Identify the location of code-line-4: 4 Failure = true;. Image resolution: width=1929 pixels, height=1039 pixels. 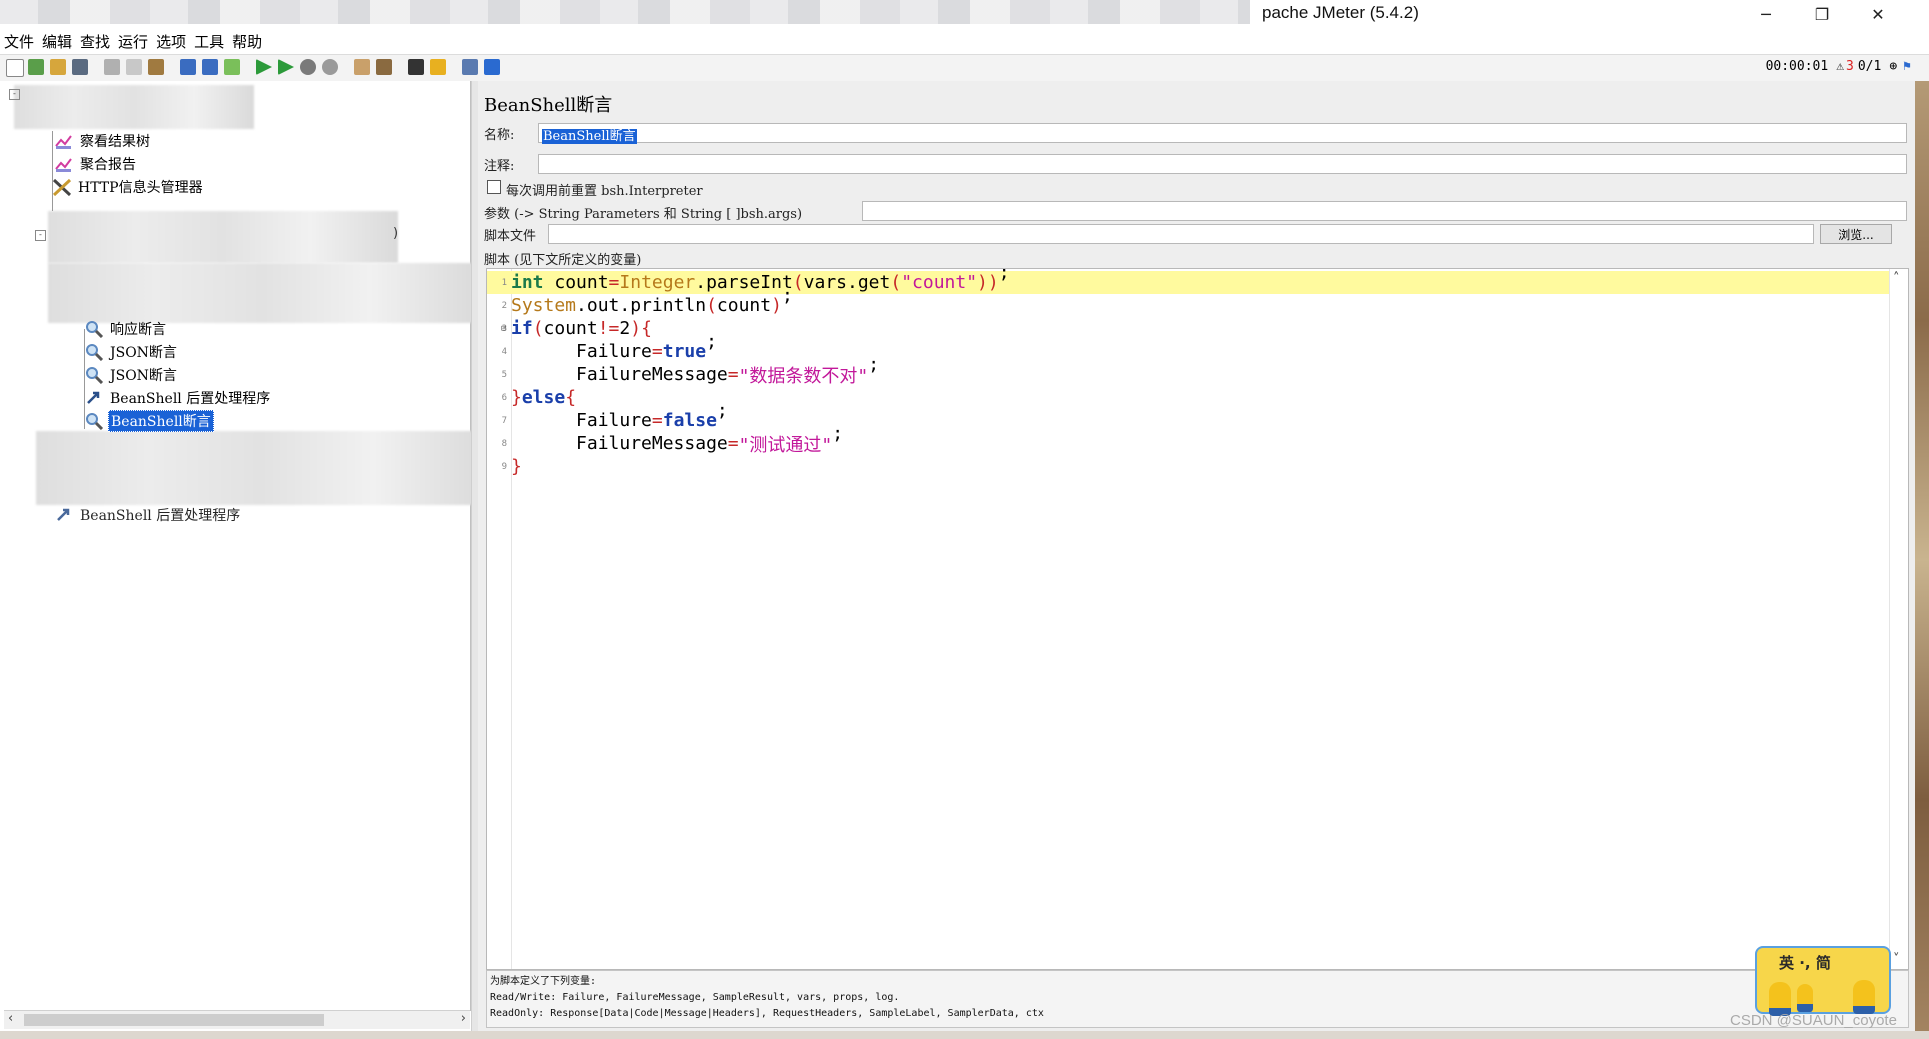
(1188, 347).